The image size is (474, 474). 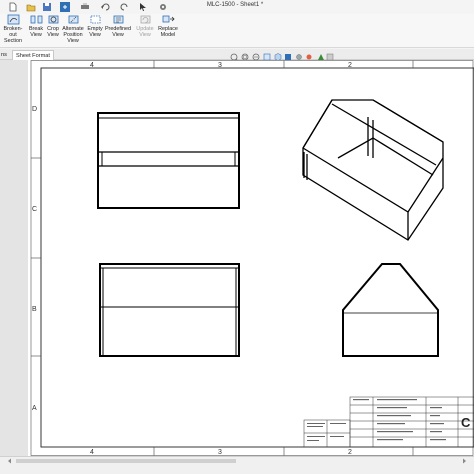 I want to click on title-bar: MLC-1500 - Sheet1 *, so click(x=237, y=7).